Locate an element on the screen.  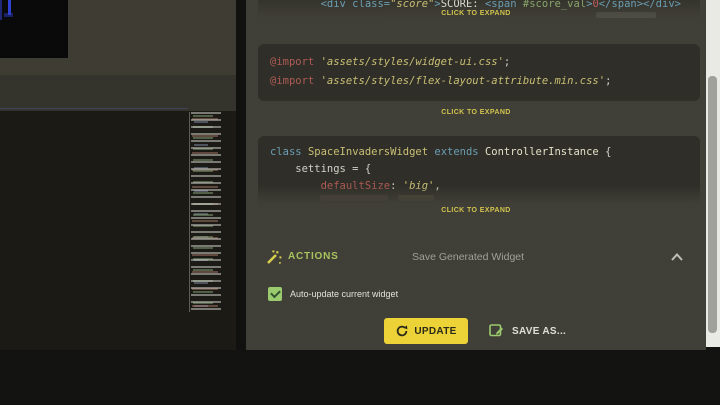
save-edit-icon is located at coordinates (496, 330).